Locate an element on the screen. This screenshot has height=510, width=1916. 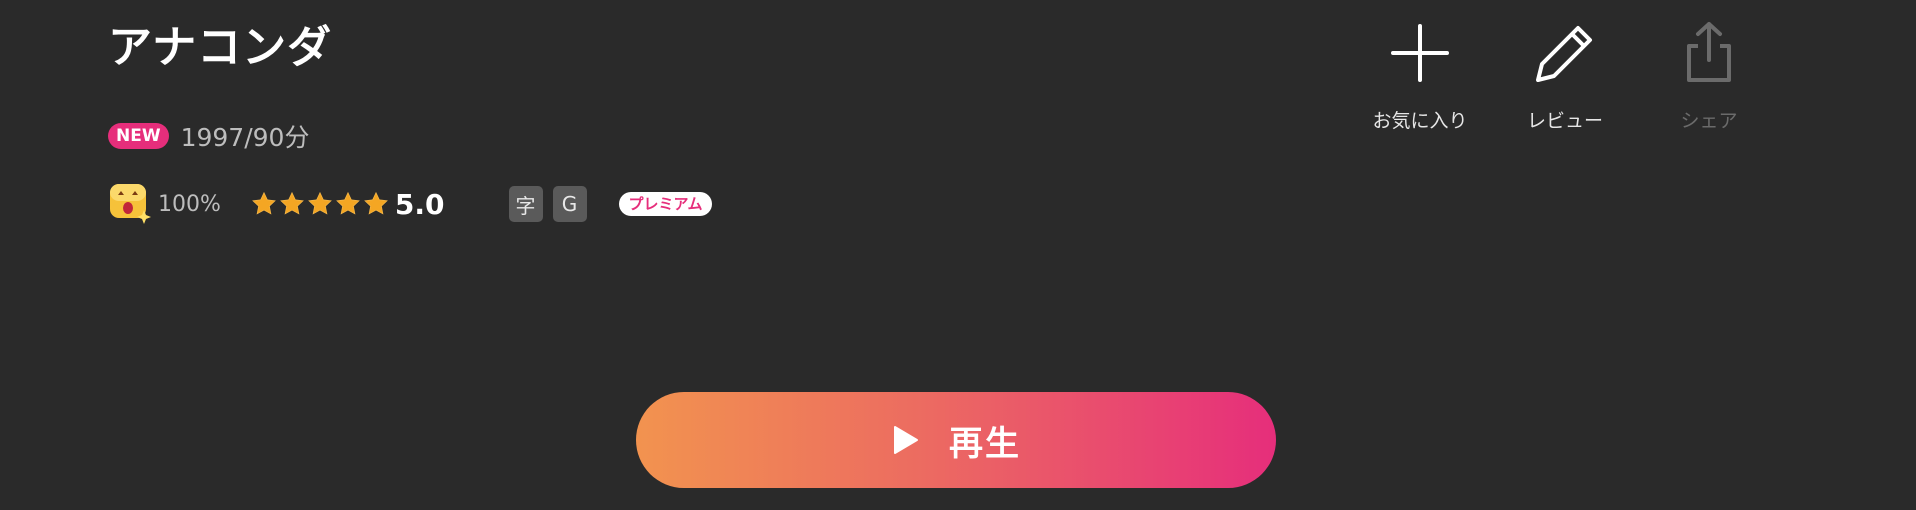
share-button: シェア is located at coordinates (1709, 76).